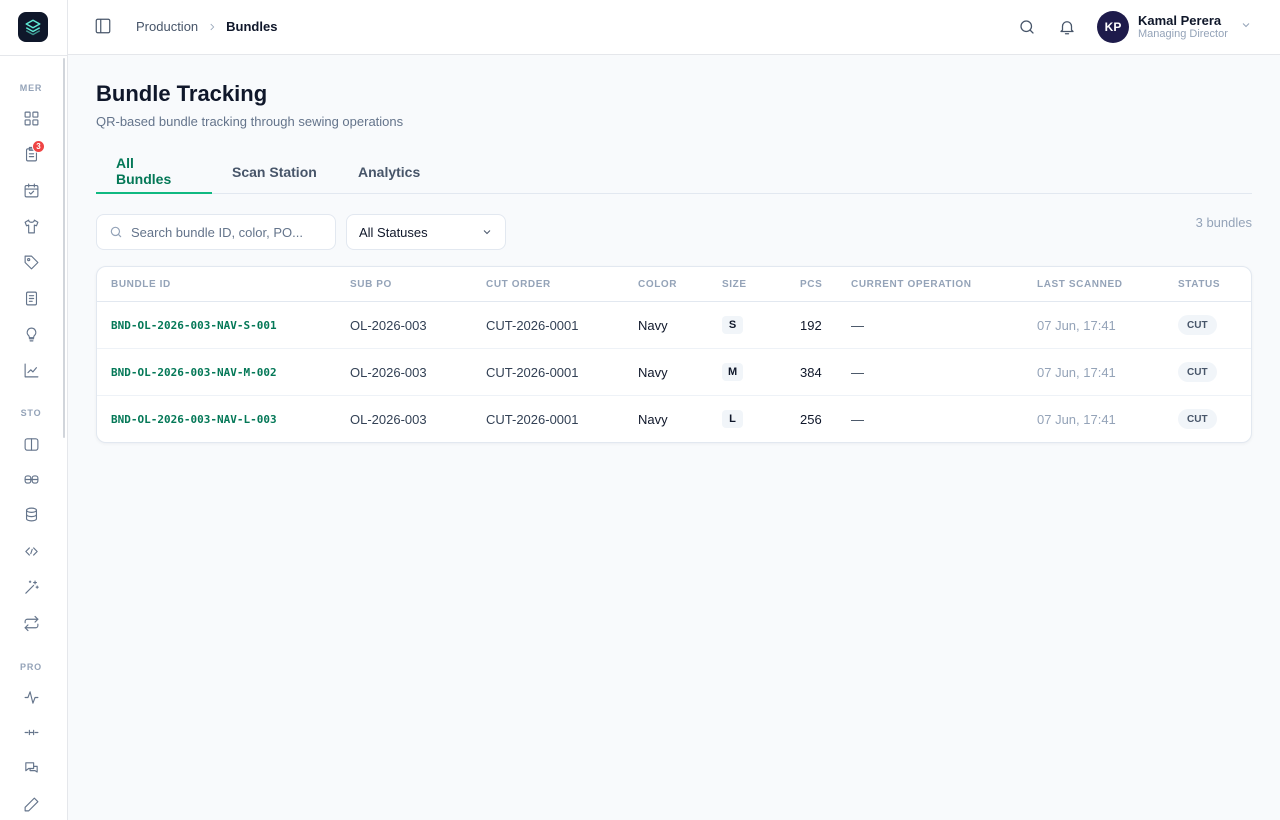 The image size is (1280, 820). What do you see at coordinates (911, 284) in the screenshot?
I see `column-header: CURRENT OPERATION` at bounding box center [911, 284].